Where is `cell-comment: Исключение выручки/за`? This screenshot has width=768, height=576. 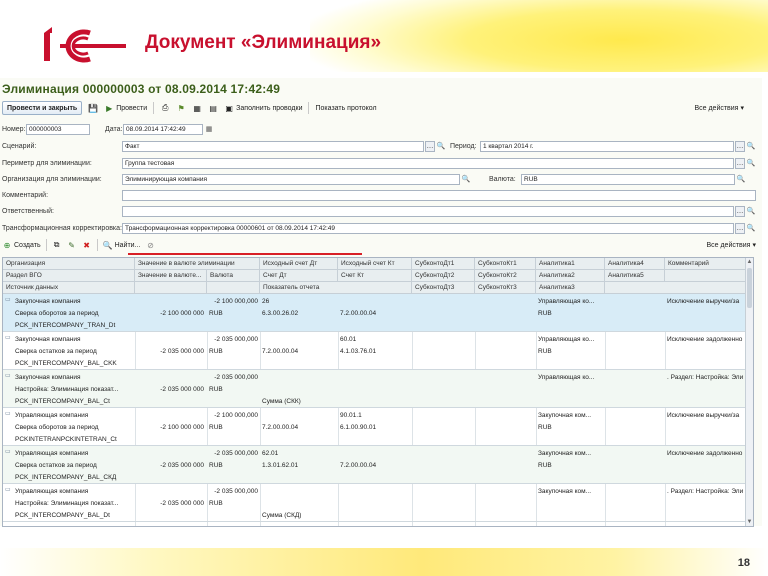
cell-comment: Исключение выручки/за is located at coordinates (703, 415).